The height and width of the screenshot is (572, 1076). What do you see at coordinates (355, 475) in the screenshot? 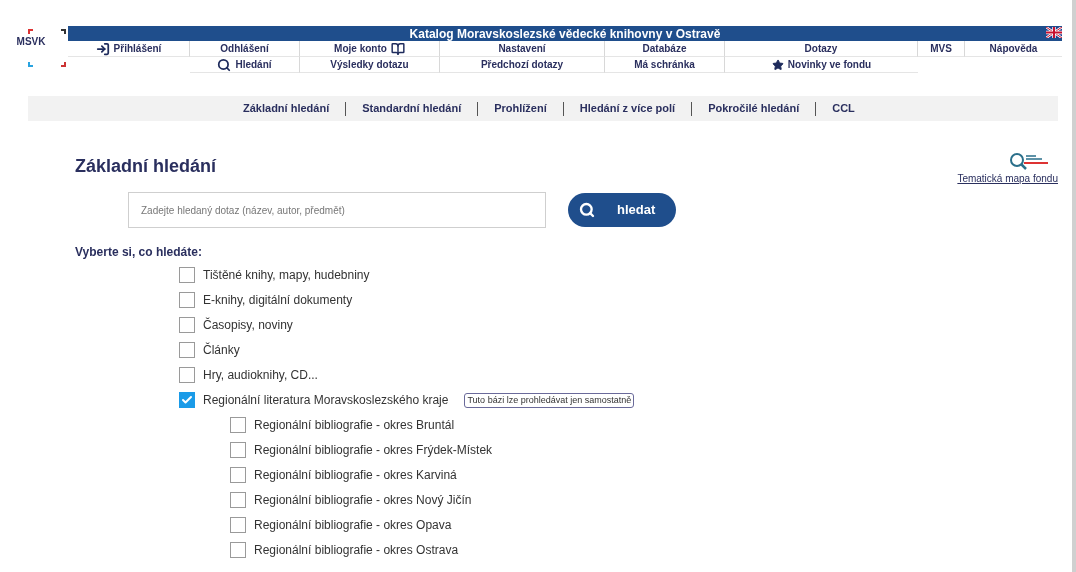
I see `category-label: Regionální bibliografie - okres Karviná` at bounding box center [355, 475].